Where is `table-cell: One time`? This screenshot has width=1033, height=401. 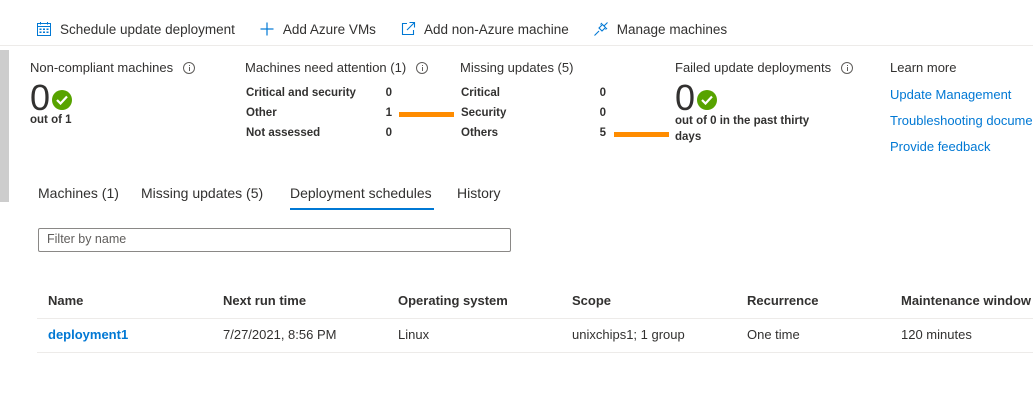
table-cell: One time is located at coordinates (773, 334).